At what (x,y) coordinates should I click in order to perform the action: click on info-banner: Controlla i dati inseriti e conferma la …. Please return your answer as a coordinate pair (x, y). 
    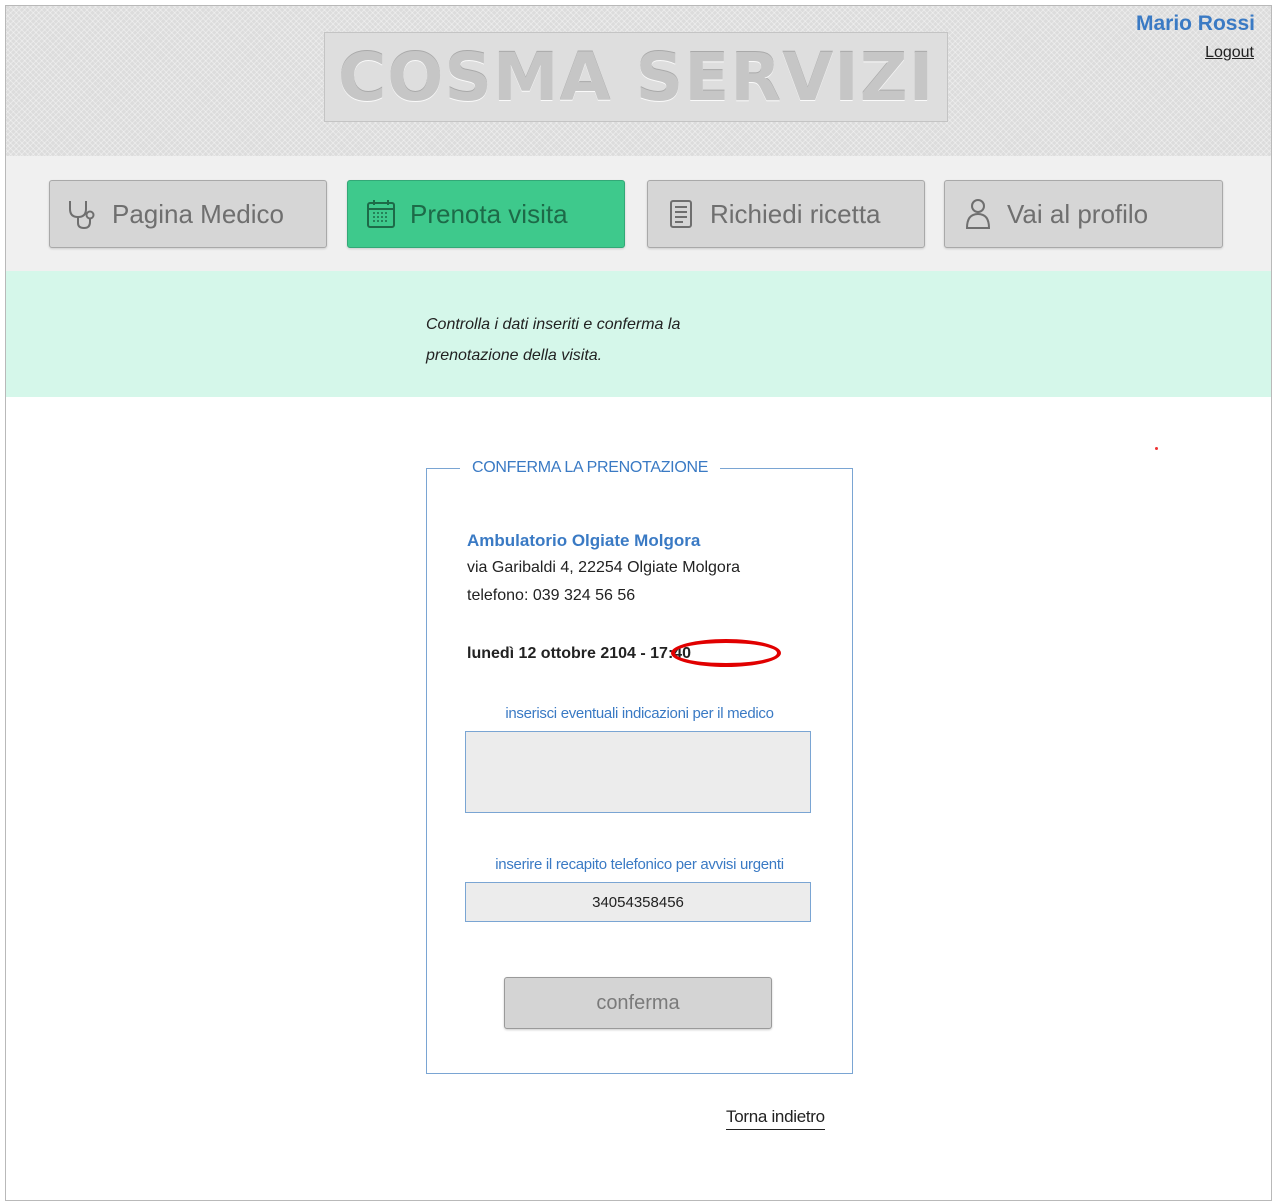
    Looking at the image, I should click on (638, 334).